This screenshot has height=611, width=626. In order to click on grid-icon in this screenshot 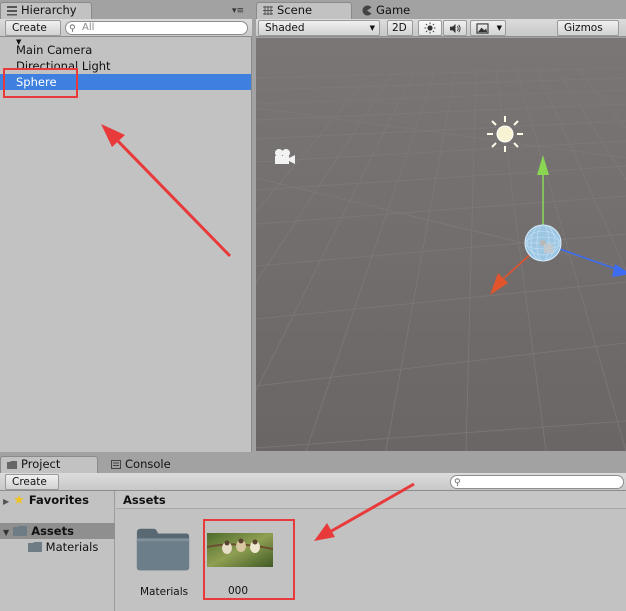, I will do `click(268, 10)`.